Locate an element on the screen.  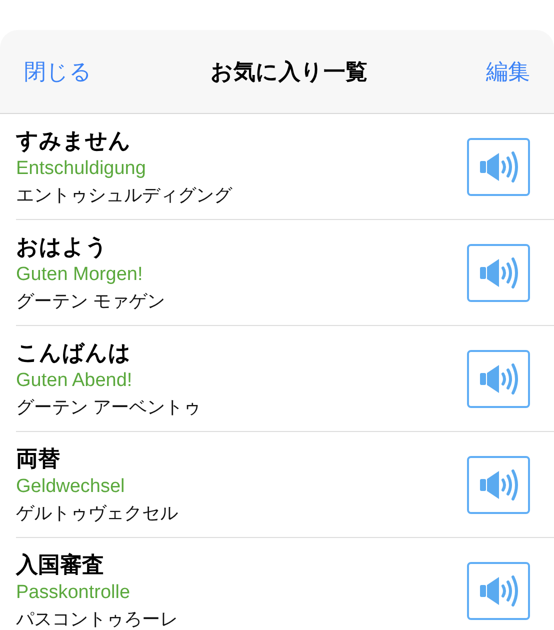
phrase-reading: エントゥシュルディグング is located at coordinates (124, 195).